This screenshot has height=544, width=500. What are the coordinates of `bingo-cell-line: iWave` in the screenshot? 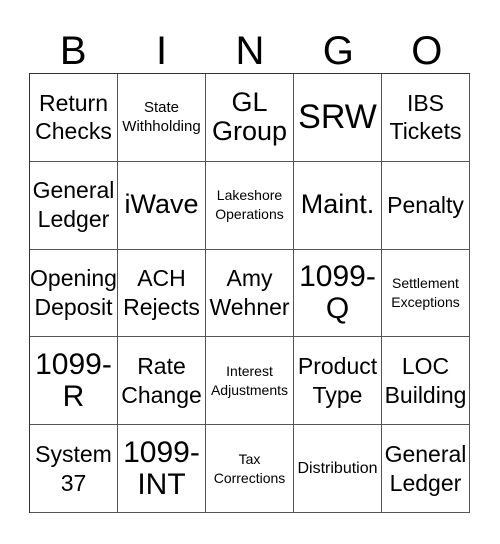 It's located at (161, 204).